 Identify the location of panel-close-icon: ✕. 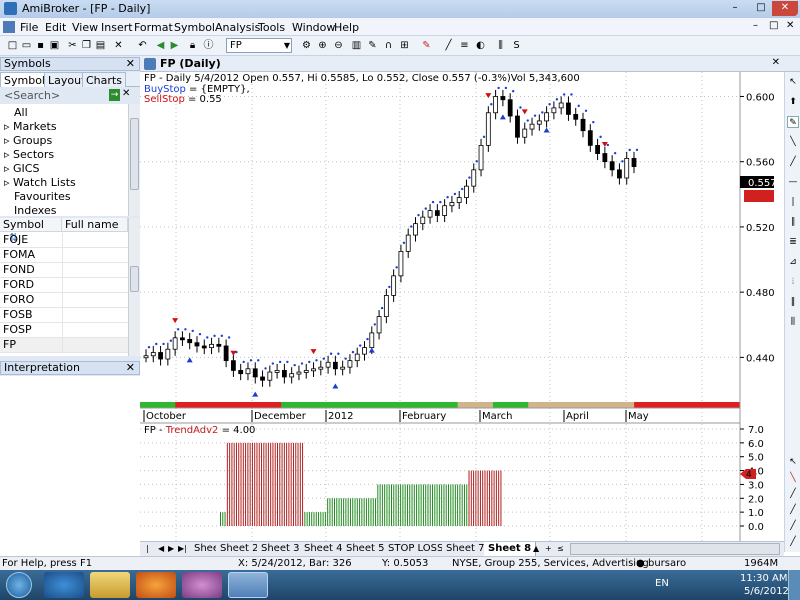
(130, 64).